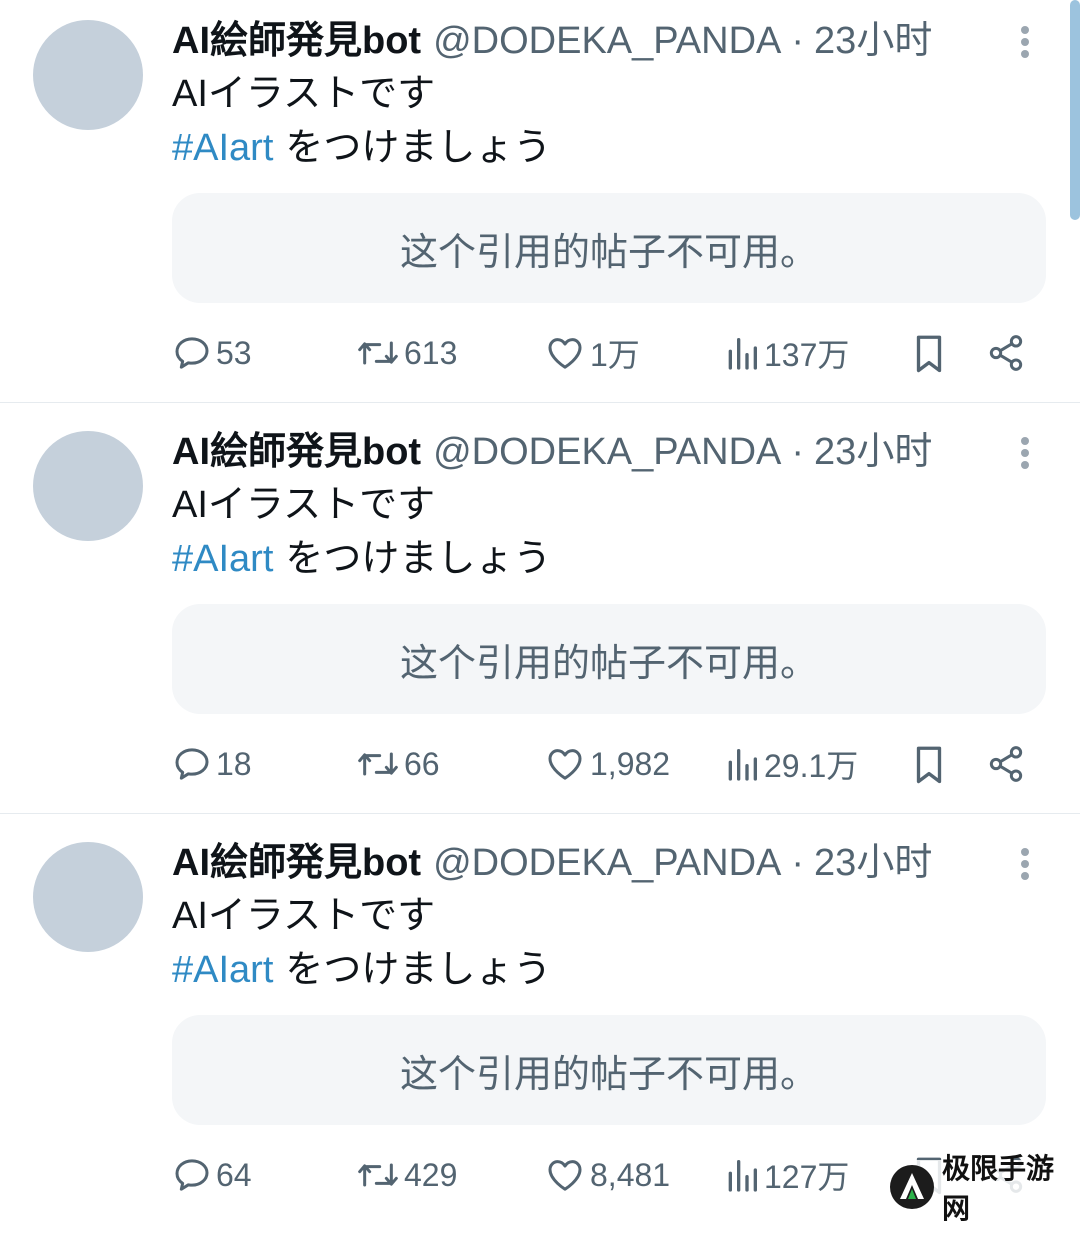 This screenshot has width=1080, height=1233. What do you see at coordinates (998, 1188) in the screenshot?
I see `watermark-text: 极限手游网` at bounding box center [998, 1188].